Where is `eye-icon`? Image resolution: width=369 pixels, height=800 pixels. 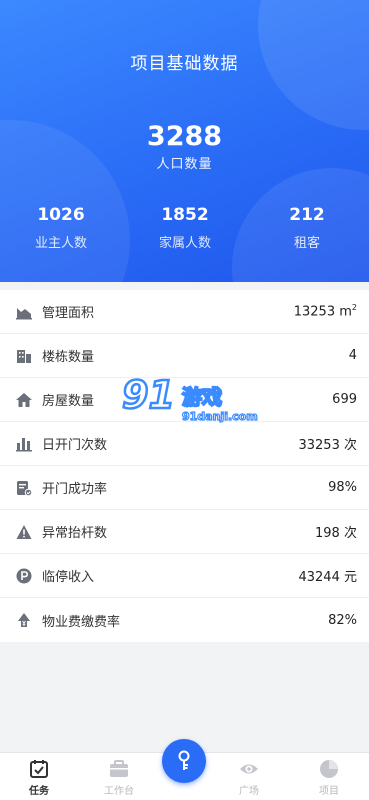
eye-icon is located at coordinates (249, 769).